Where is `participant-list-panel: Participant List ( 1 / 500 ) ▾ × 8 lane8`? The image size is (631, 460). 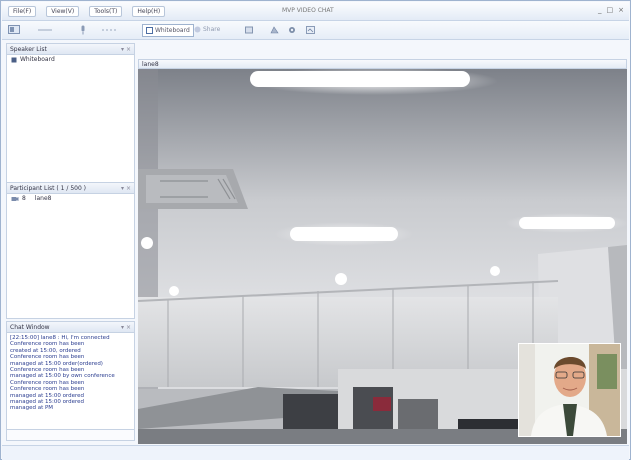 participant-list-panel: Participant List ( 1 / 500 ) ▾ × 8 lane8 is located at coordinates (70, 250).